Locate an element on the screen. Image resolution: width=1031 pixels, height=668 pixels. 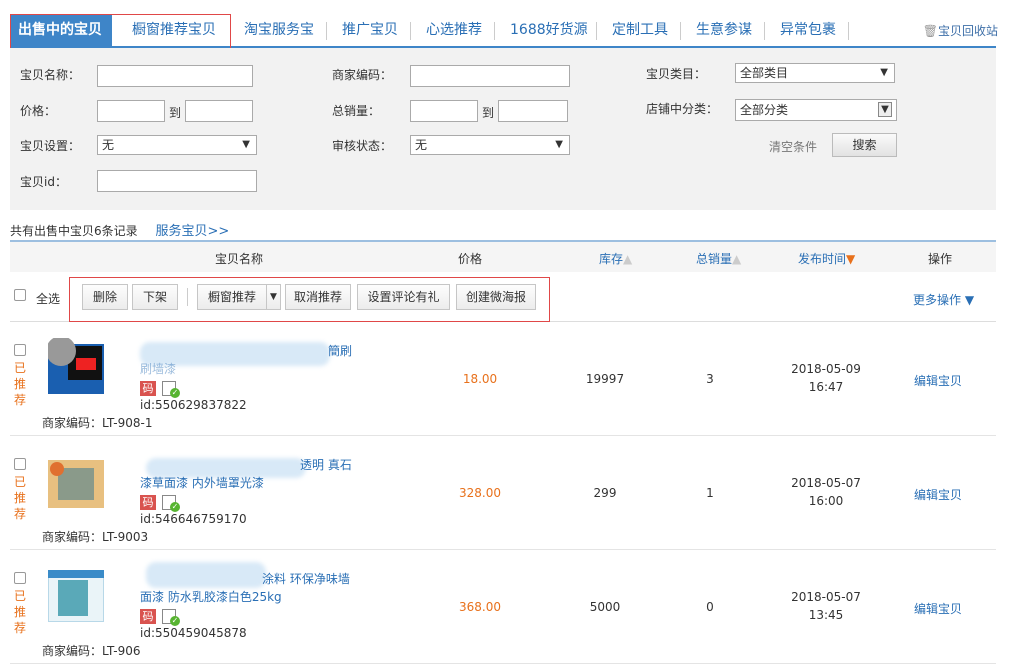
merchant-code: 商家编码：LT-9003 is located at coordinates (95, 537).